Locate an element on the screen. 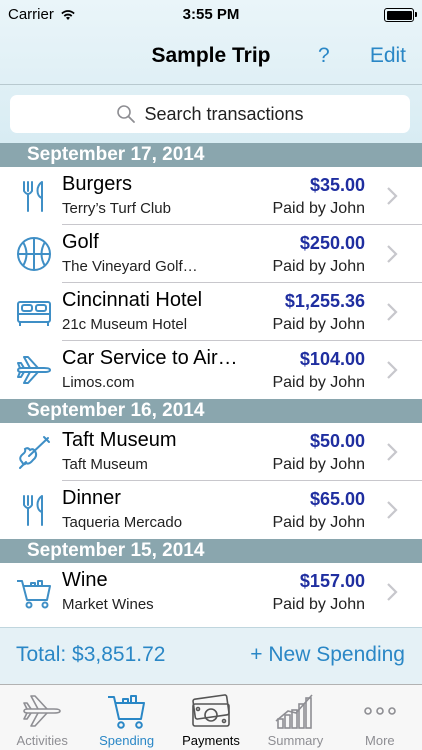 This screenshot has width=422, height=750. total-amount: Total: $3,851.72 is located at coordinates (91, 654).